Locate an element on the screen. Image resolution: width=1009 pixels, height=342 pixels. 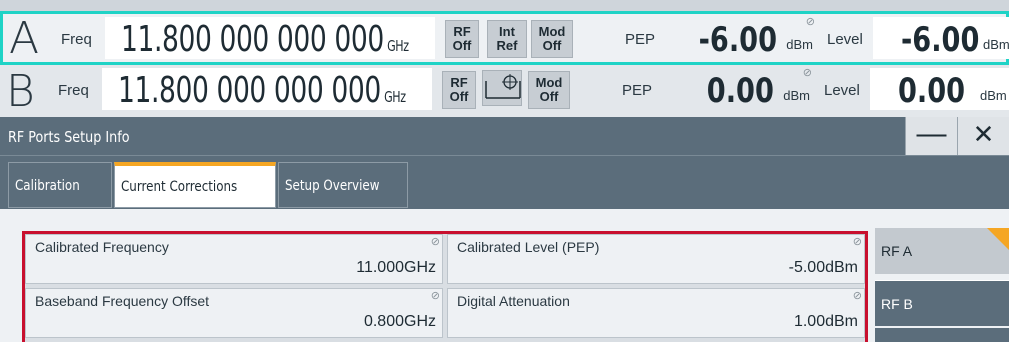
path-a-level-value: -6.00 is located at coordinates (940, 39).